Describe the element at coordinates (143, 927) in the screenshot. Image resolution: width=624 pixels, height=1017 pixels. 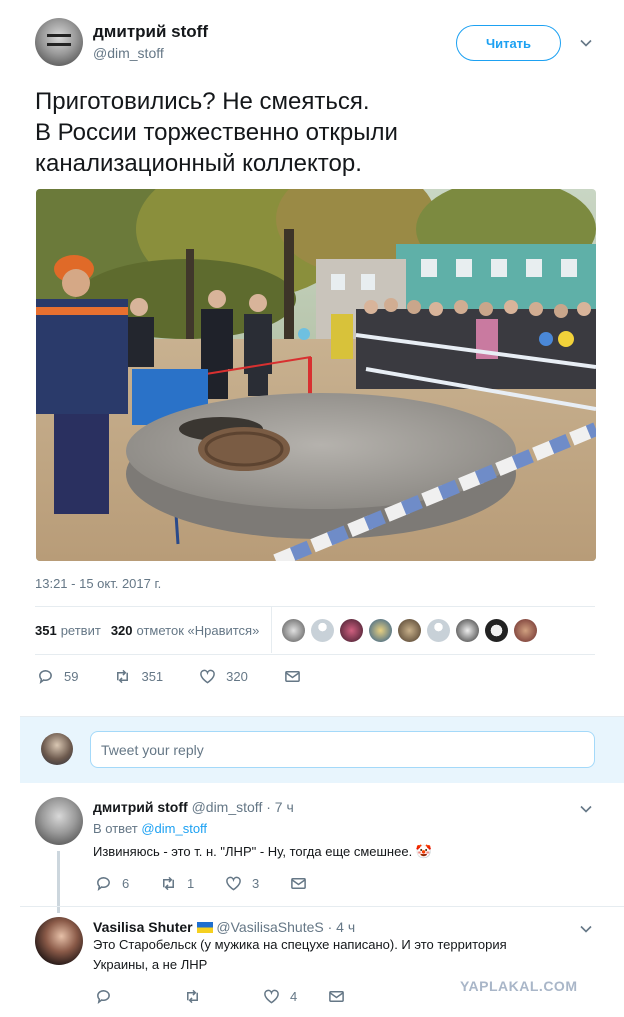
I see `reply-author-name: Vasilisa Shuter` at that location.